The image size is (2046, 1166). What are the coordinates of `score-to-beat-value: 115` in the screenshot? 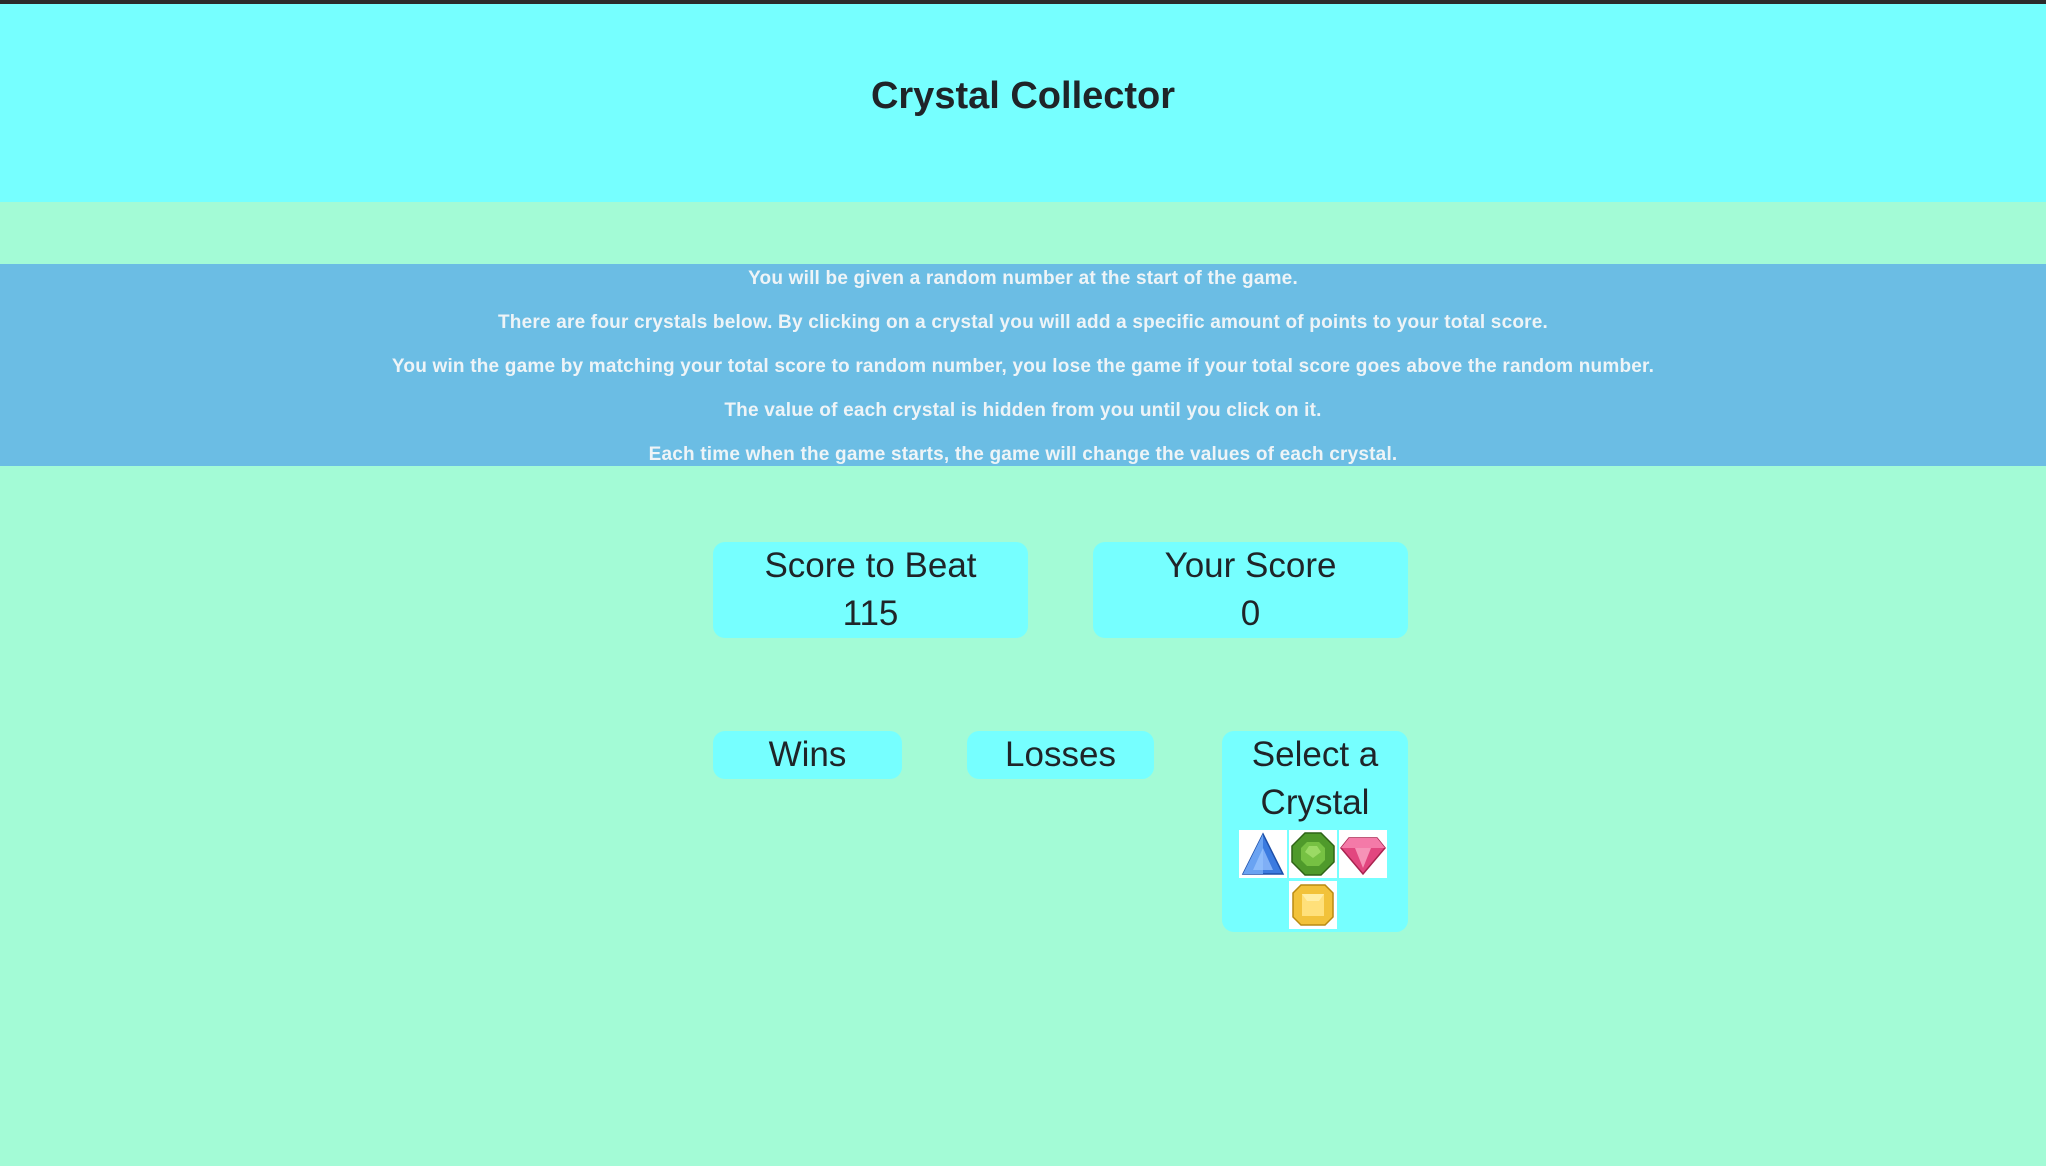 It's located at (870, 613).